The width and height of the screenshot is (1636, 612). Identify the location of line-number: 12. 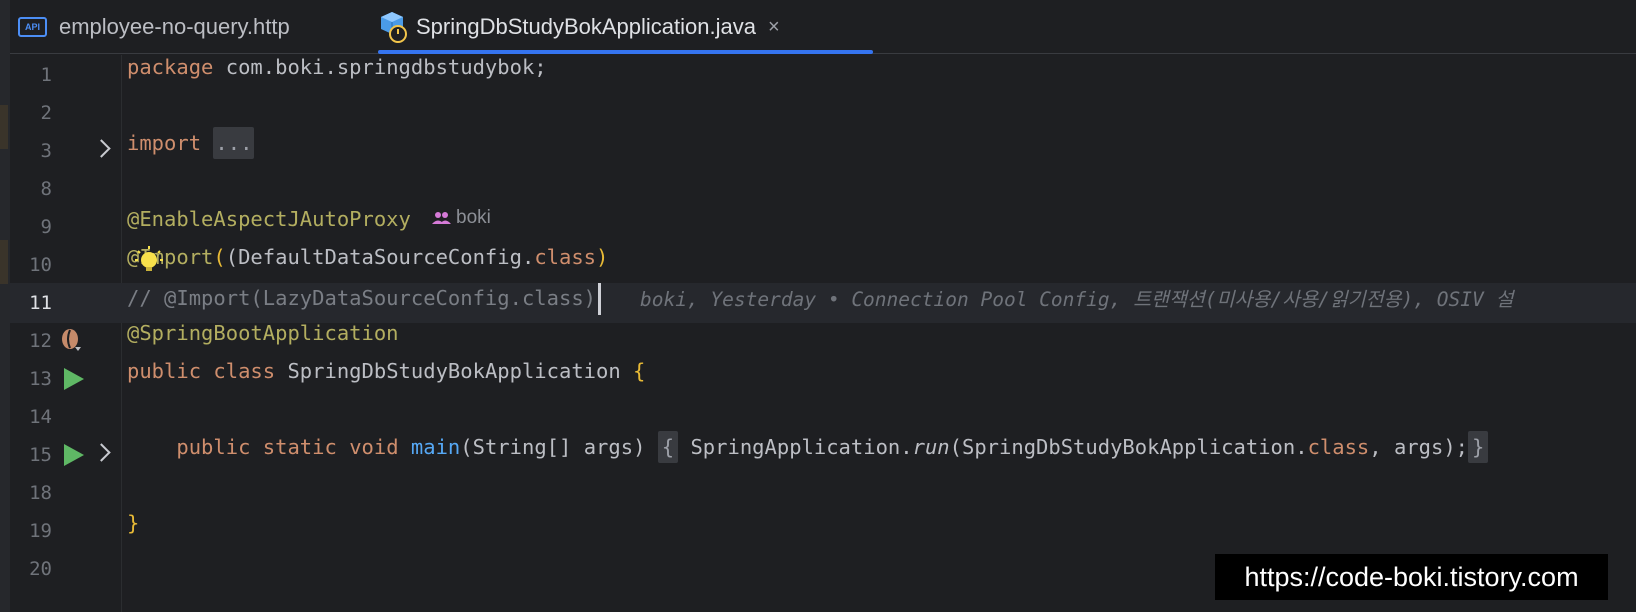
(40, 341).